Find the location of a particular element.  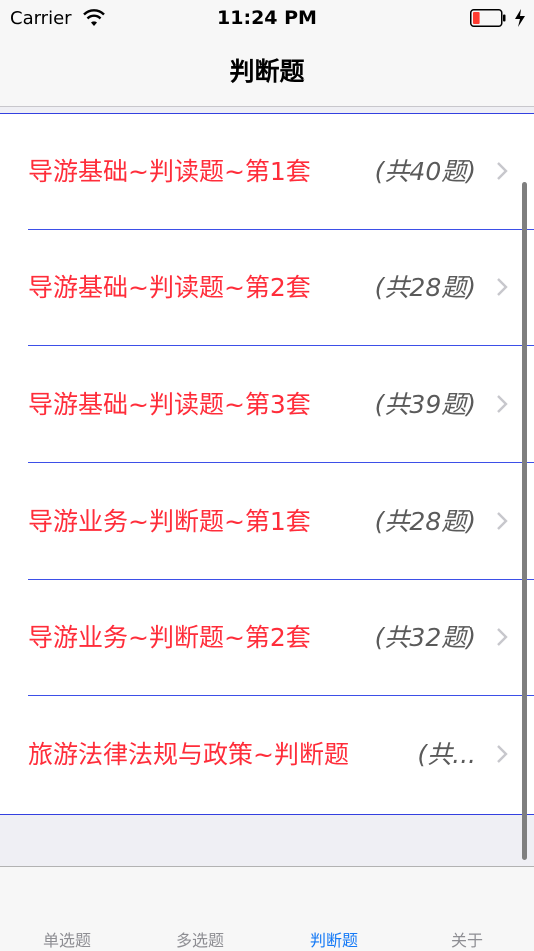

status-time: 11:24 PM is located at coordinates (267, 18).